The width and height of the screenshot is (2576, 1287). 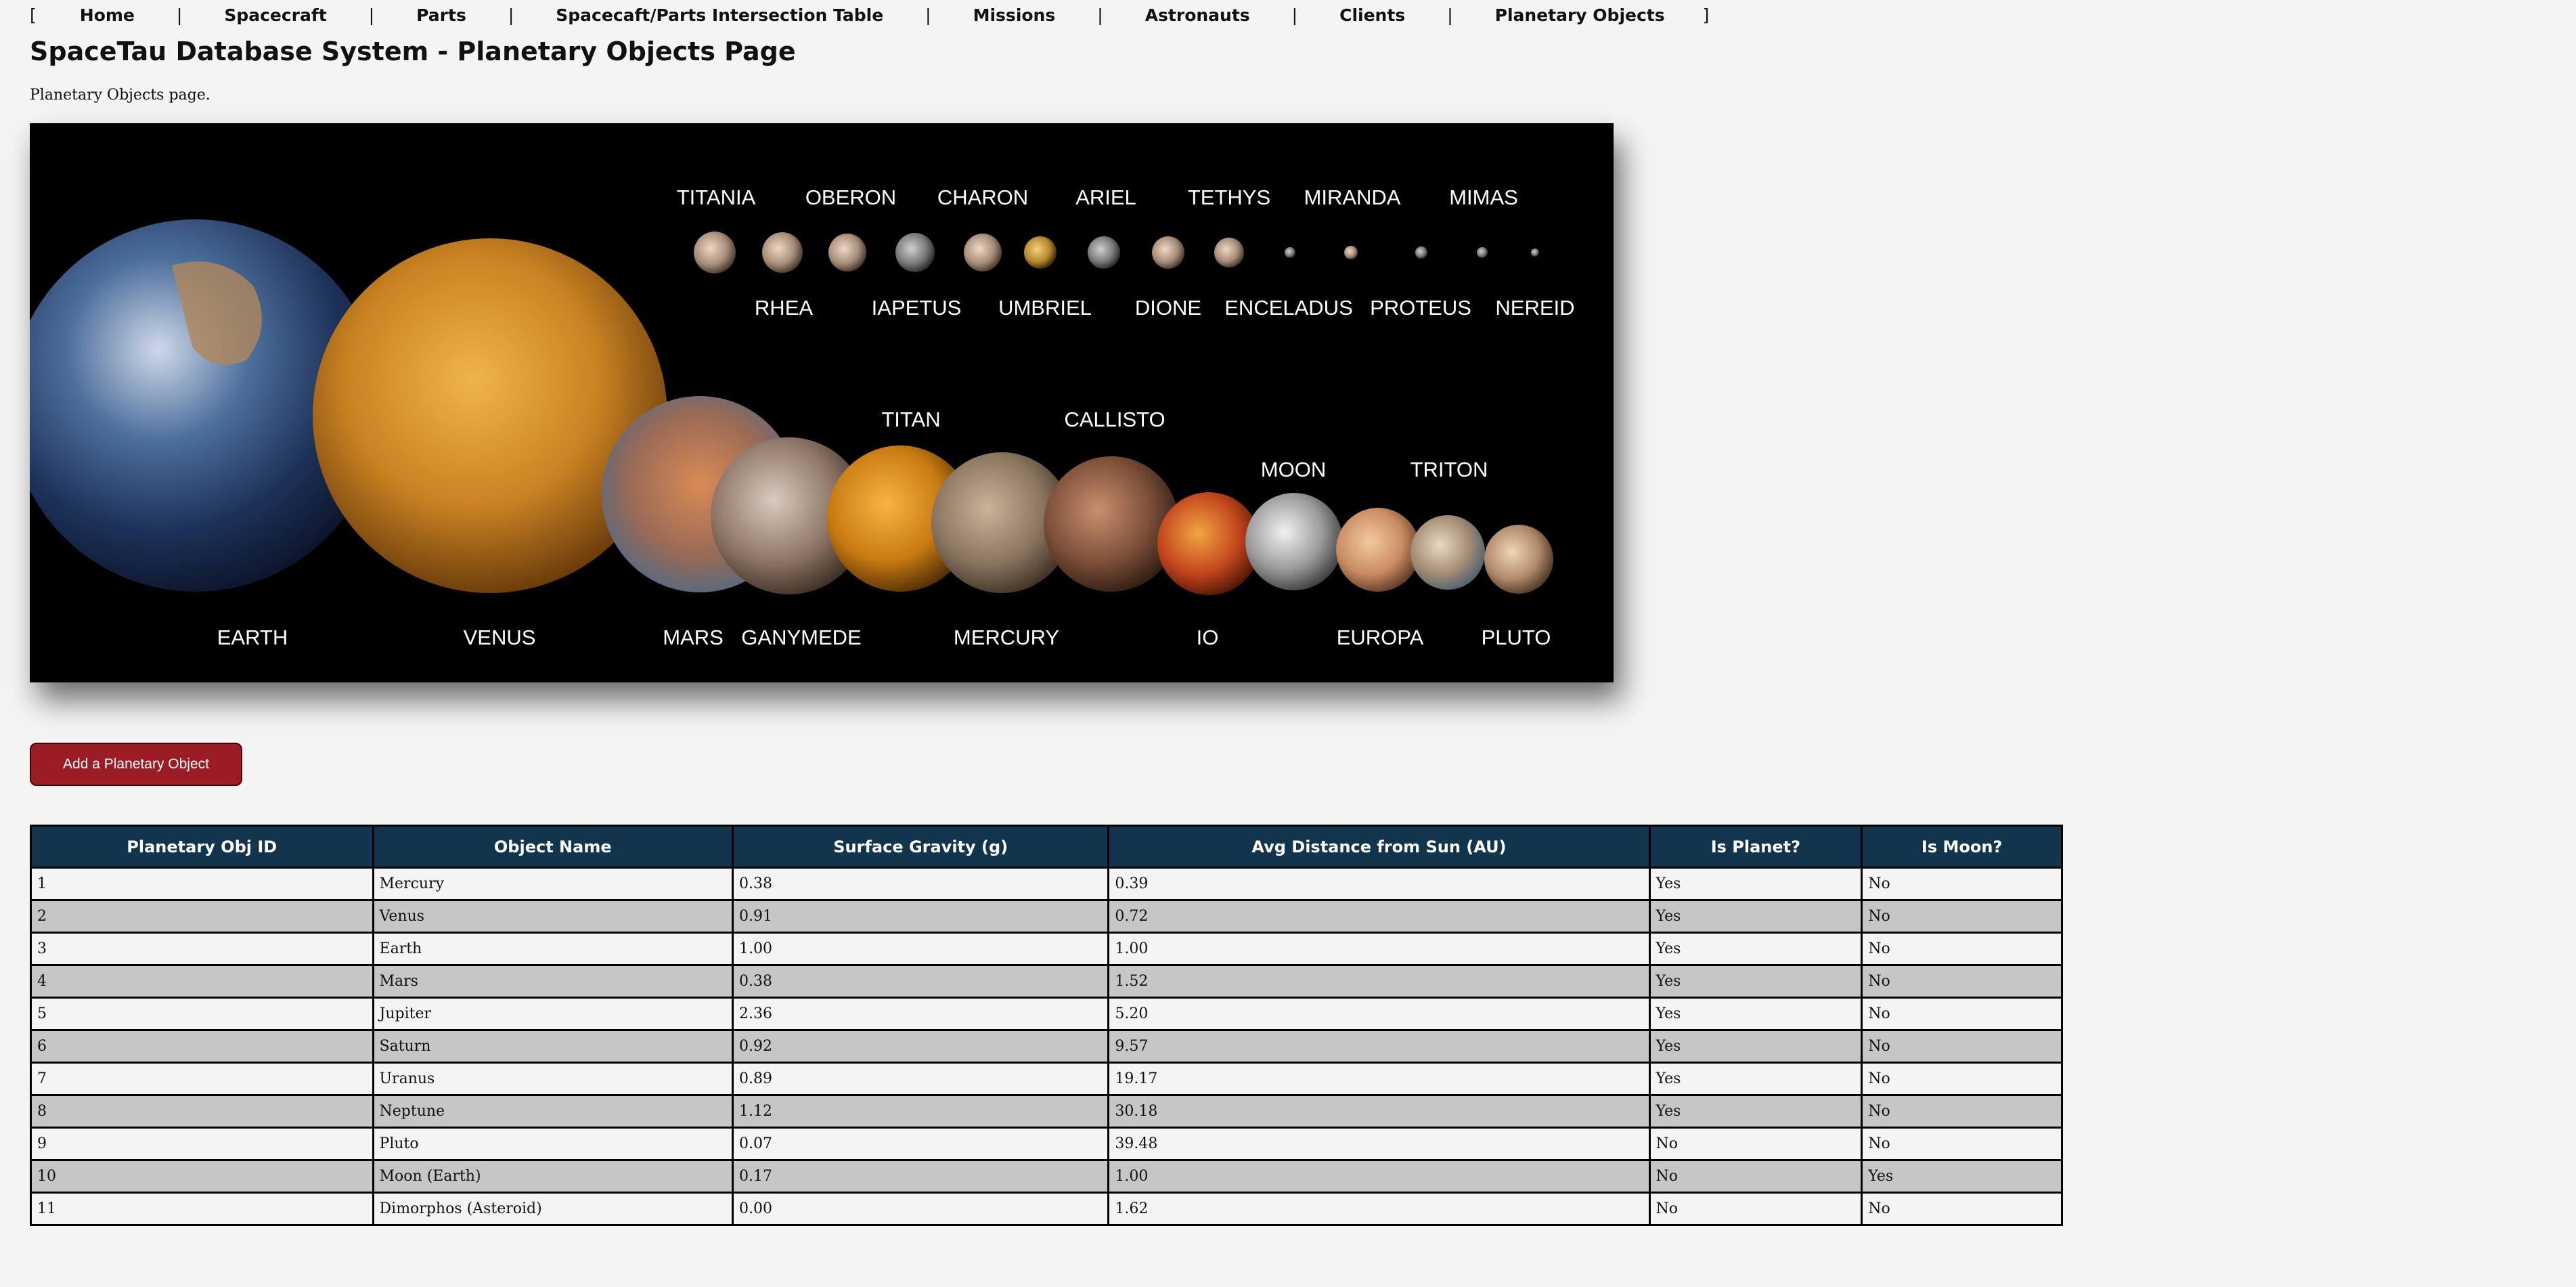 I want to click on cell-surface-gravity: 0.91, so click(x=920, y=916).